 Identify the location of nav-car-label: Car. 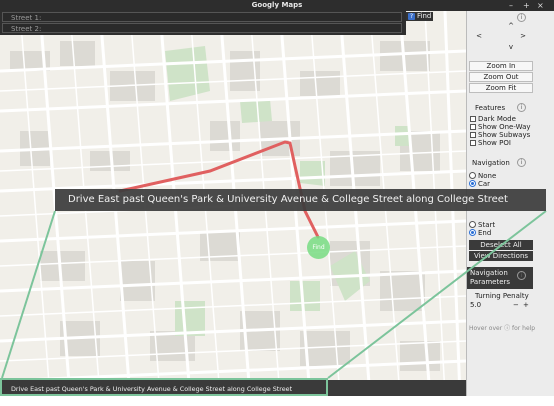
(484, 184).